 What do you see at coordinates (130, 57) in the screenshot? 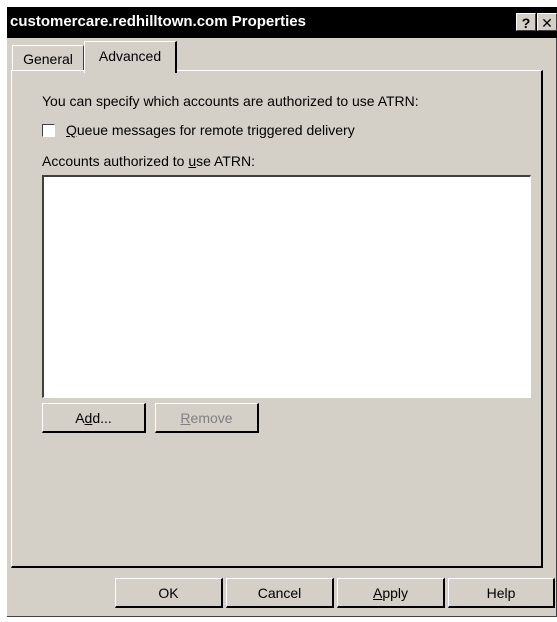
I see `tab-advanced: Advanced` at bounding box center [130, 57].